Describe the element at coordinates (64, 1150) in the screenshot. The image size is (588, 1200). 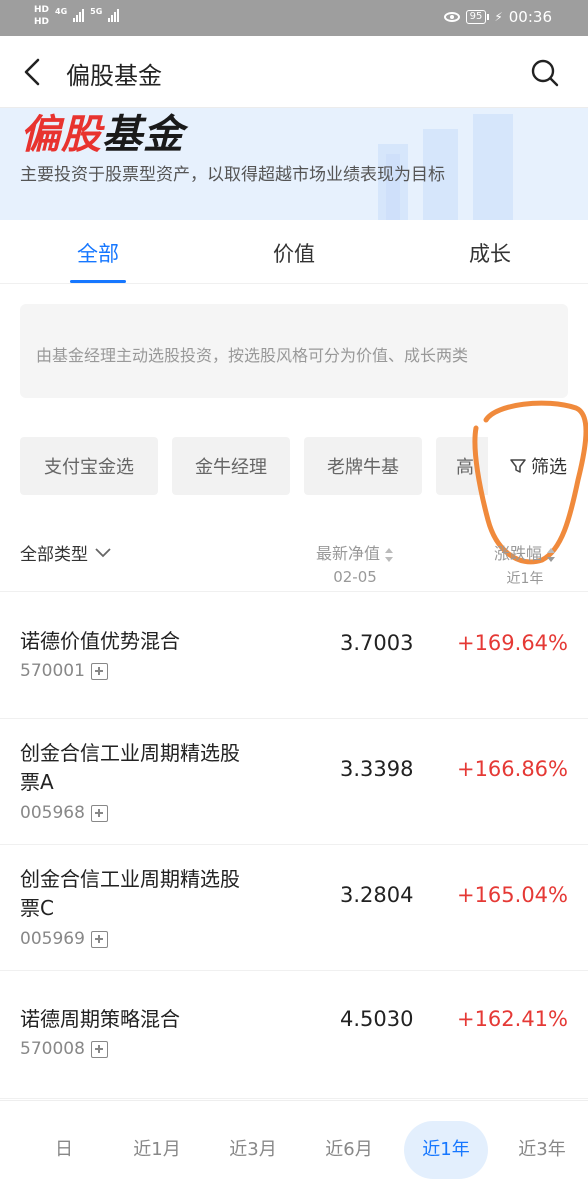
I see `period-day: 日` at that location.